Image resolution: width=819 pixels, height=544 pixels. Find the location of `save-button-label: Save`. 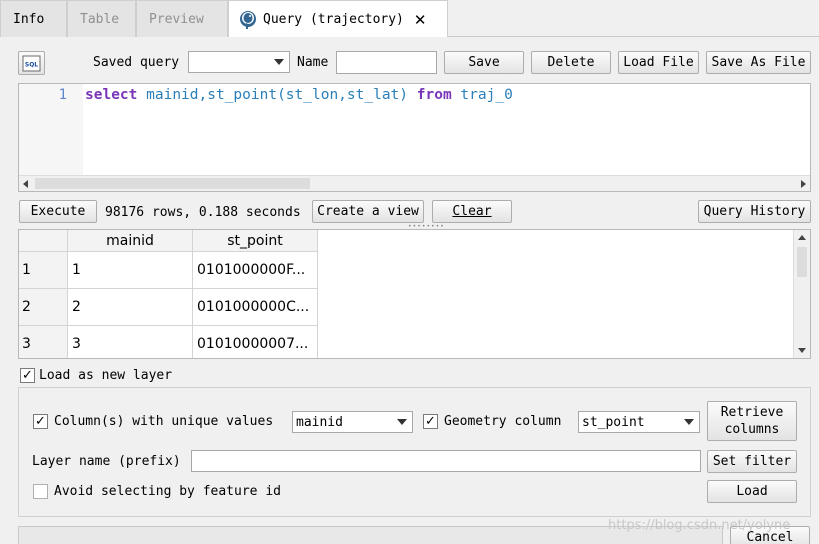

save-button-label: Save is located at coordinates (484, 62).